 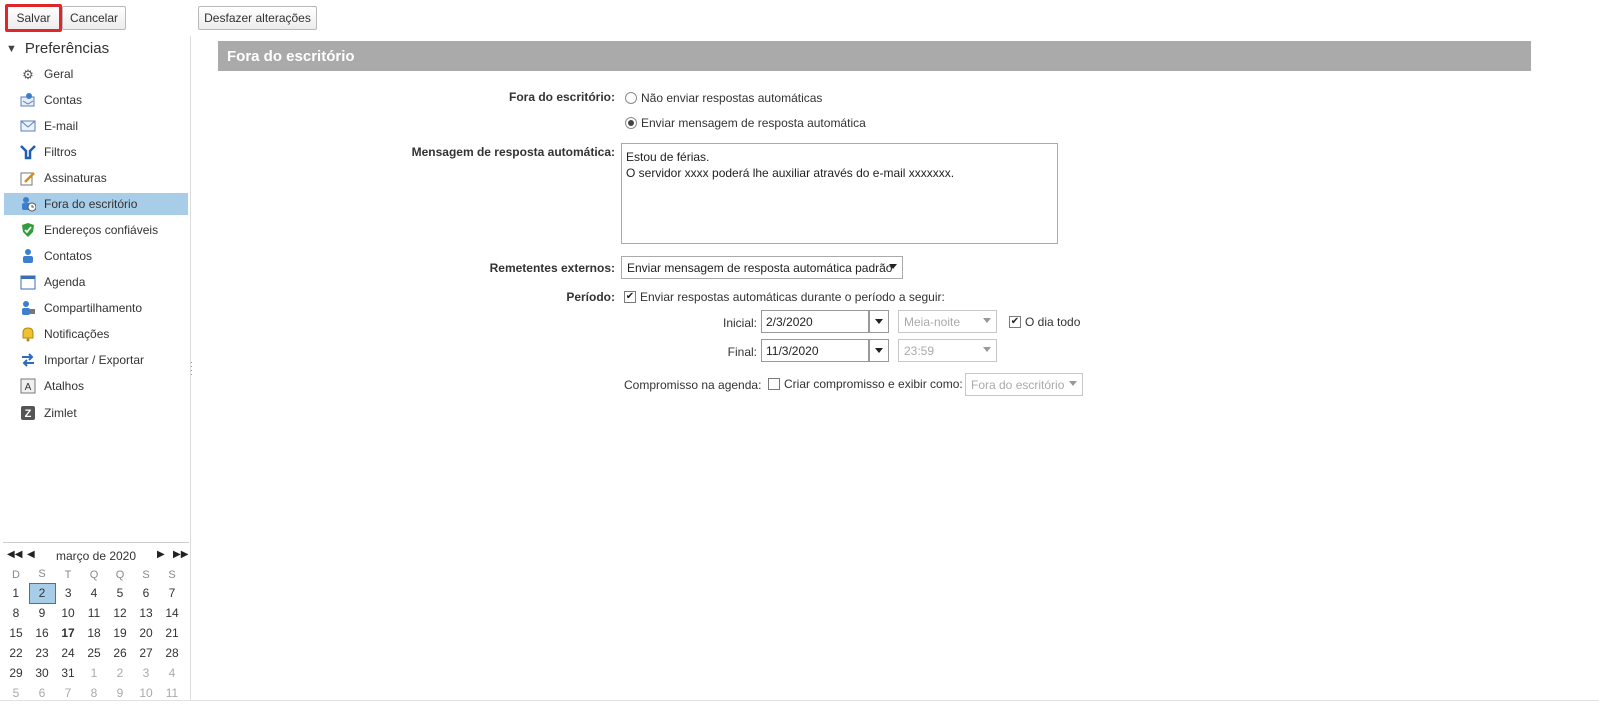 What do you see at coordinates (28, 74) in the screenshot?
I see `gear-icon: ⚙` at bounding box center [28, 74].